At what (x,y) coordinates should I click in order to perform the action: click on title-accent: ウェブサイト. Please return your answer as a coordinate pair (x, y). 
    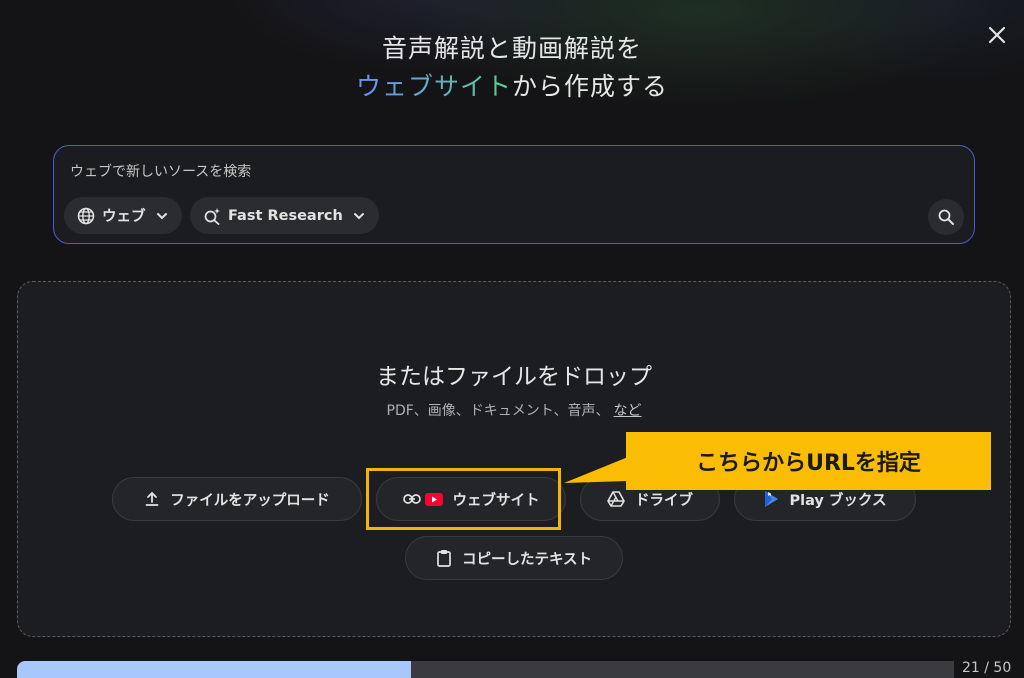
    Looking at the image, I should click on (433, 86).